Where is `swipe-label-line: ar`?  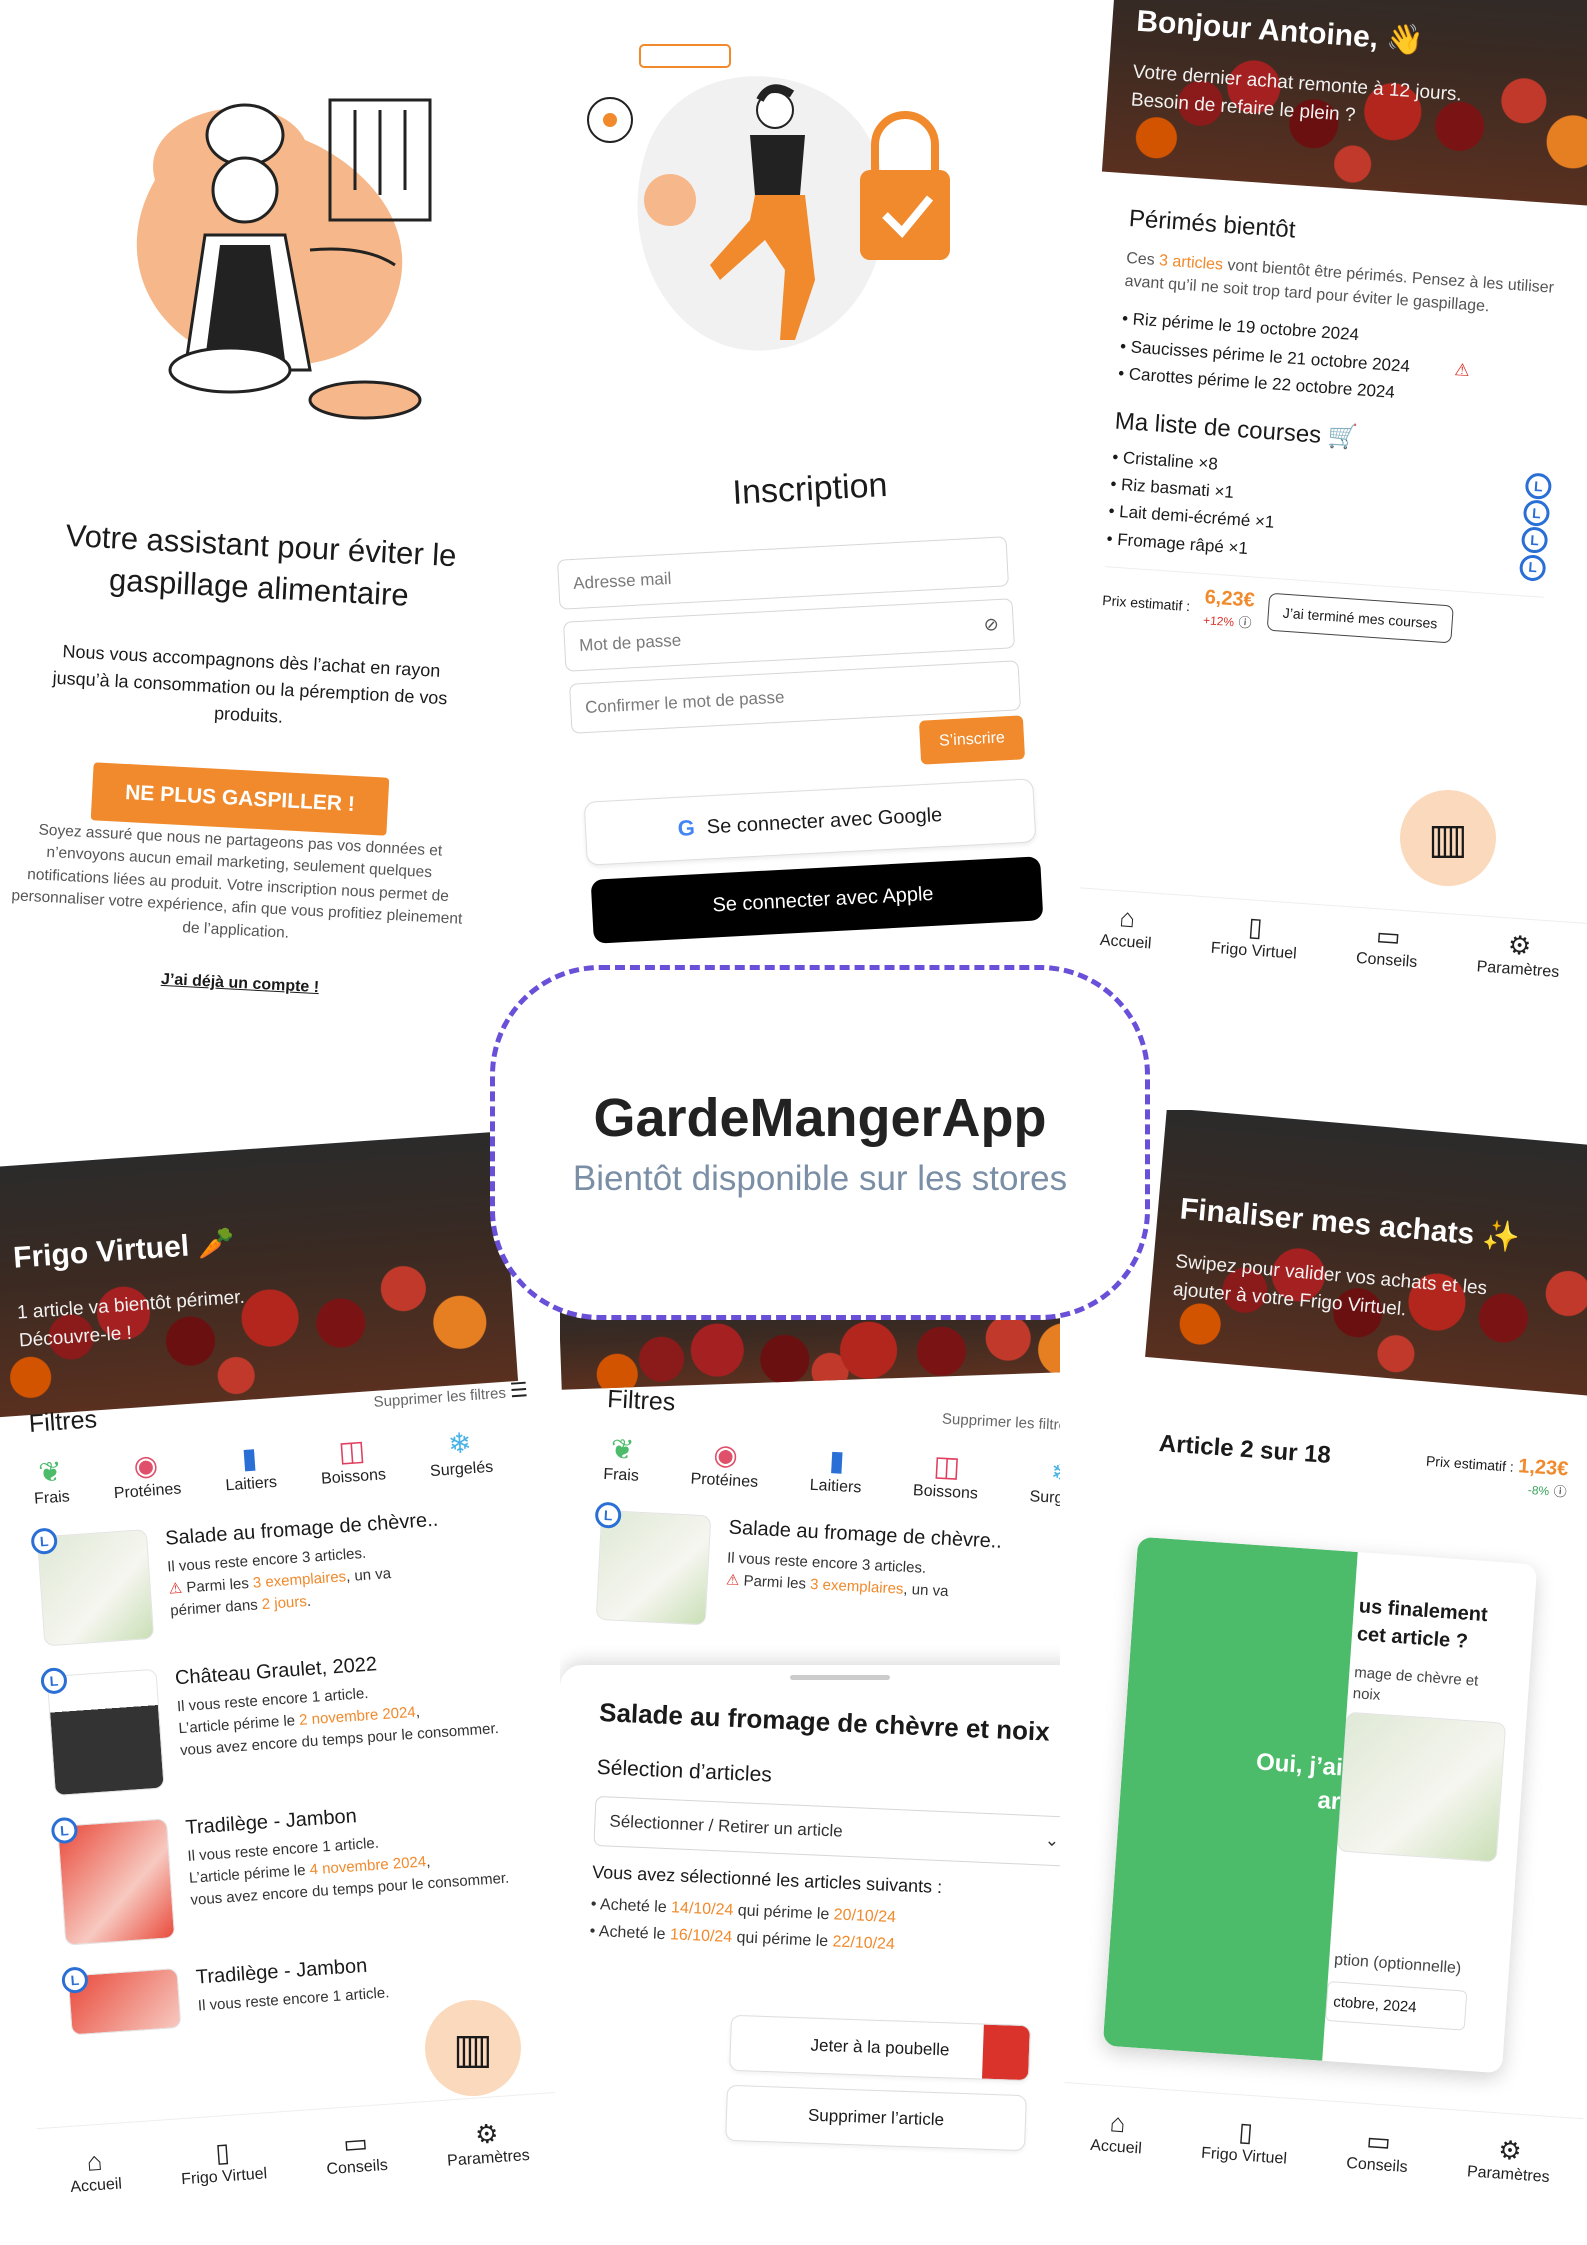
swipe-label-line: ar is located at coordinates (1329, 1800).